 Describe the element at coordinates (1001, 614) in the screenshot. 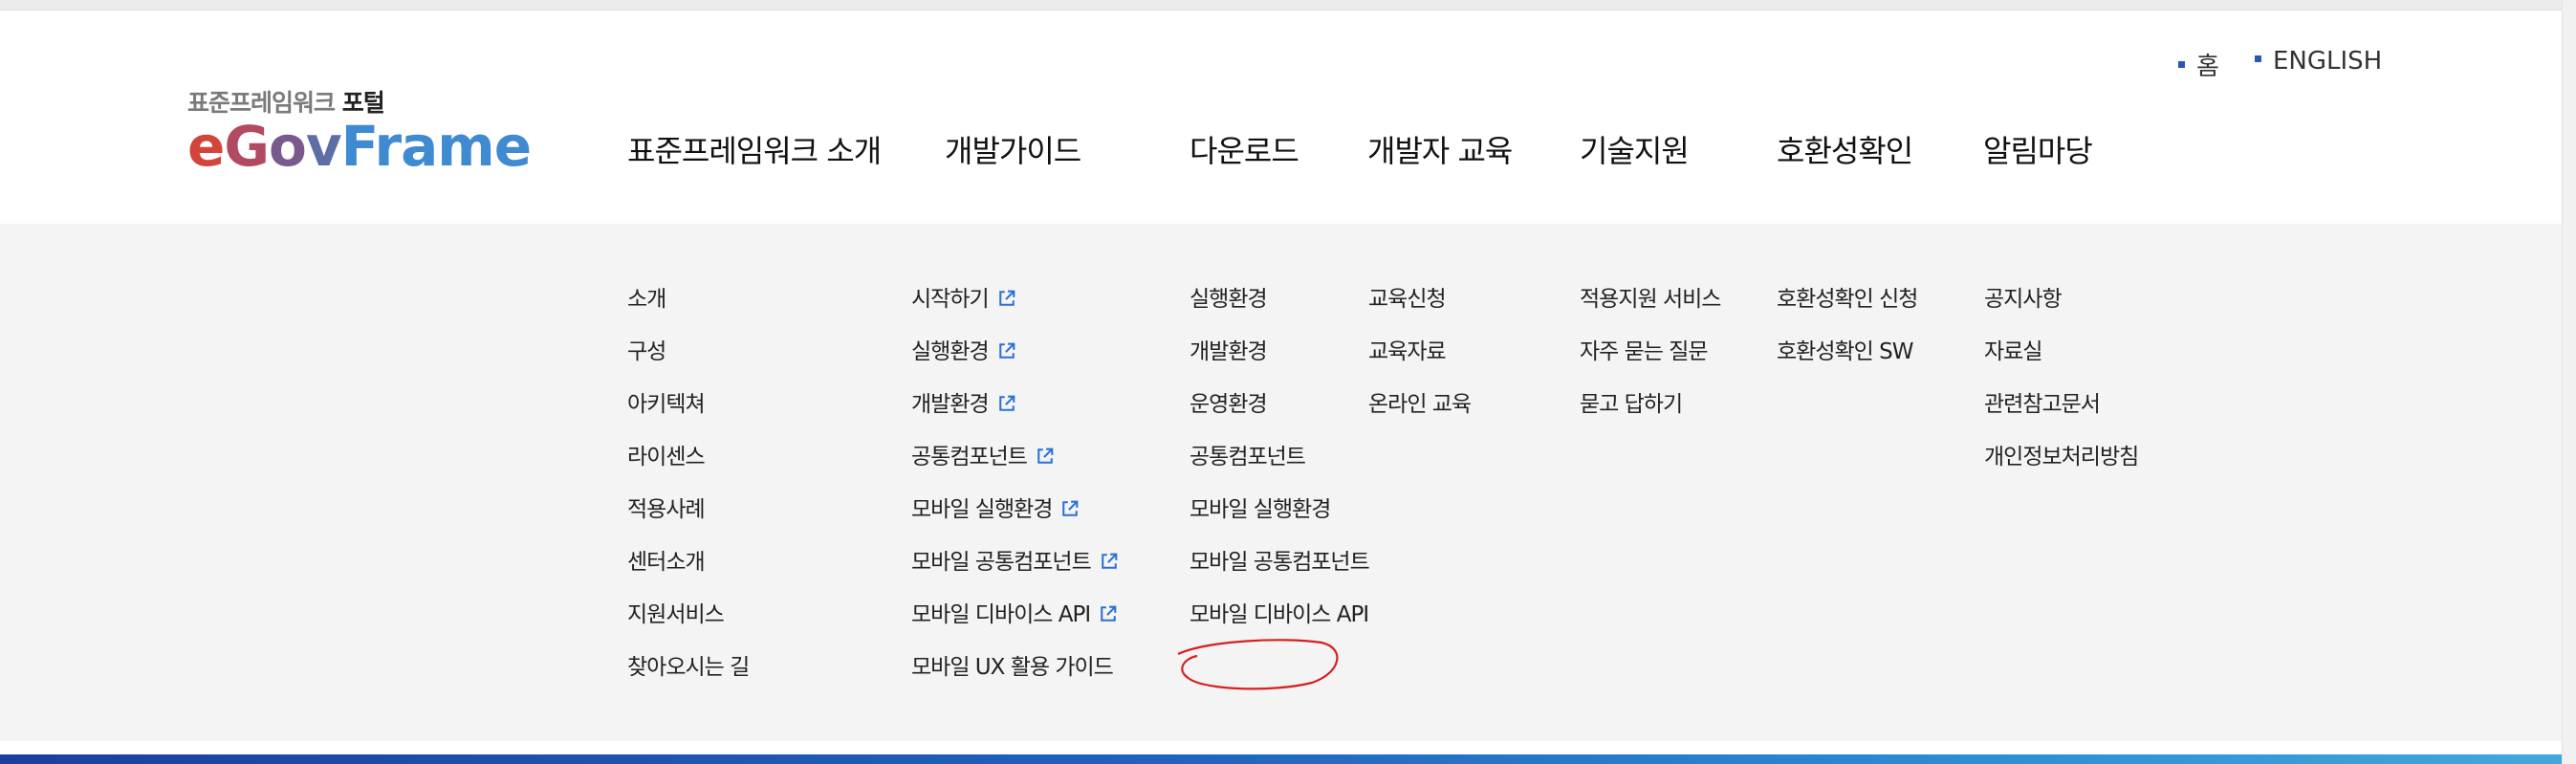

I see `submenu-label: 모바일 디바이스 API` at that location.